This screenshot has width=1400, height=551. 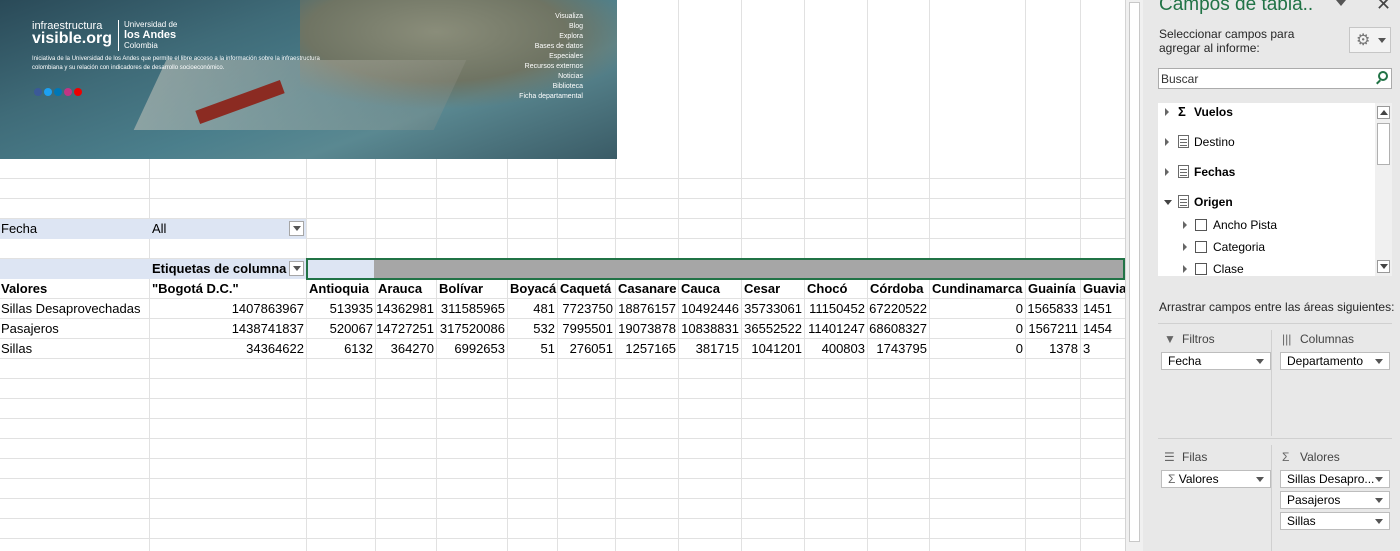 What do you see at coordinates (551, 37) in the screenshot?
I see `banner-menu-item: Explora` at bounding box center [551, 37].